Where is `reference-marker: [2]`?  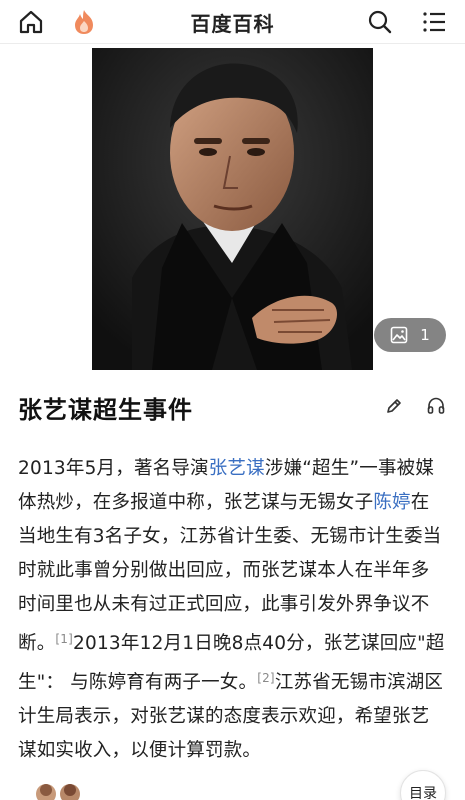
reference-marker: [2] is located at coordinates (266, 678).